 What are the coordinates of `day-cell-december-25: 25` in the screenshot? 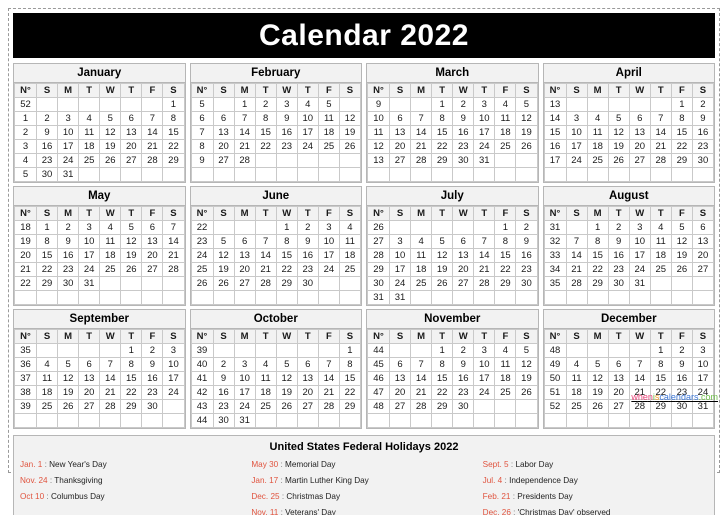 It's located at (576, 406).